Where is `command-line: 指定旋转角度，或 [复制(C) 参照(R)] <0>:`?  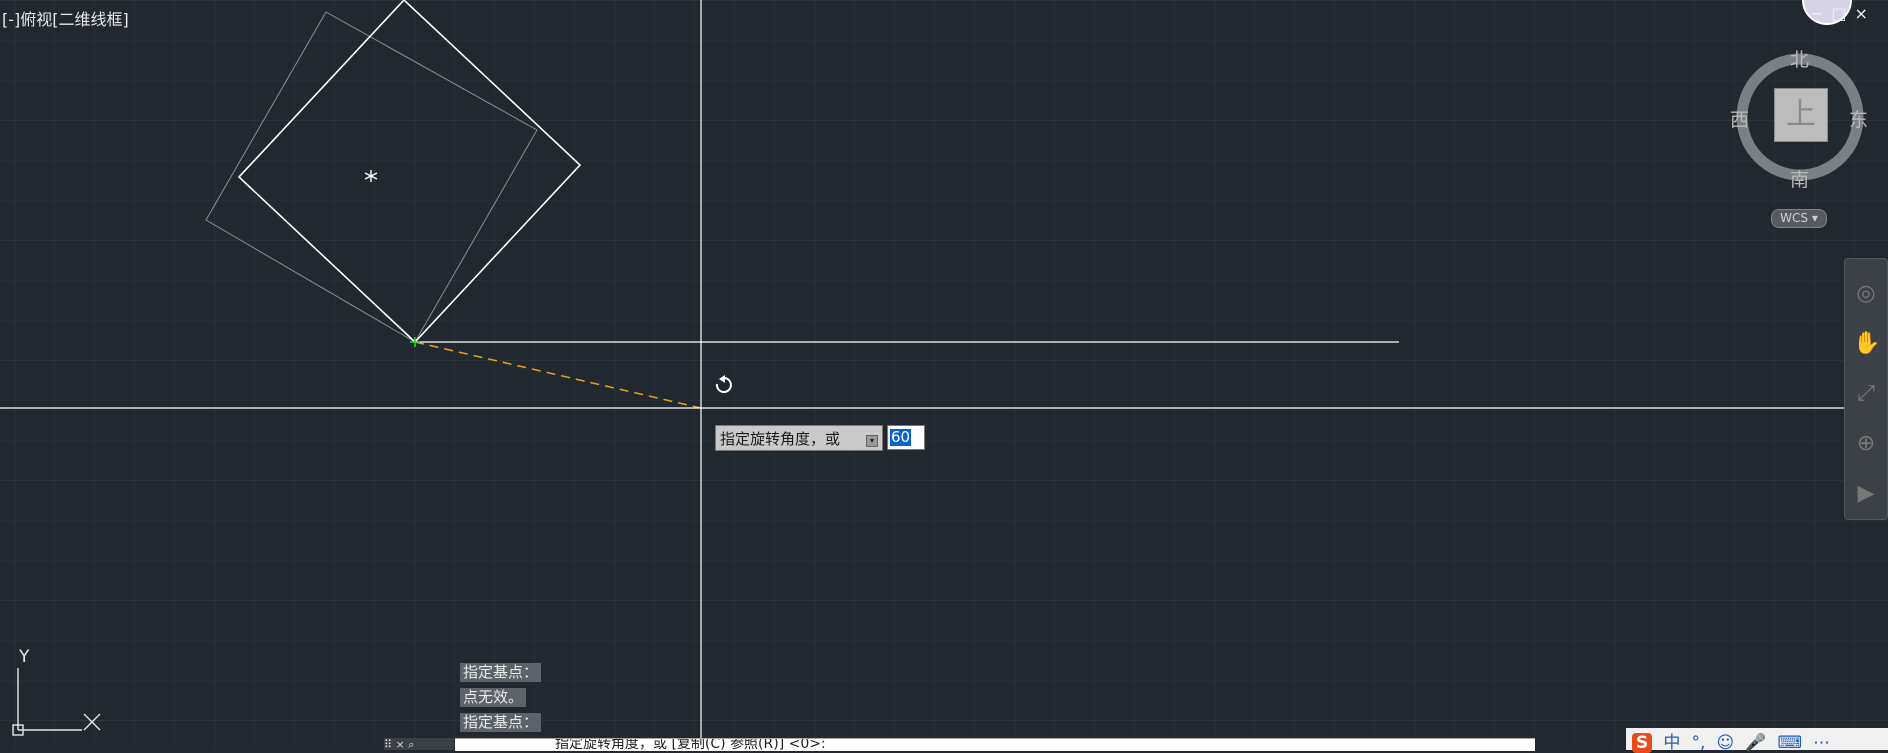 command-line: 指定旋转角度，或 [复制(C) 参照(R)] <0>: is located at coordinates (995, 744).